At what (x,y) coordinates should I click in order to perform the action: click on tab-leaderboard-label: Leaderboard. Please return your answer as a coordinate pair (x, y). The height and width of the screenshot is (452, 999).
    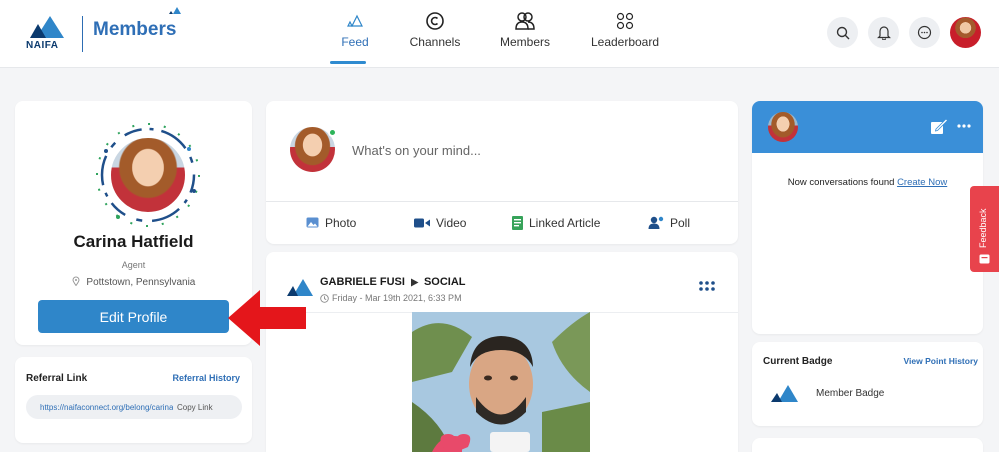
    Looking at the image, I should click on (625, 42).